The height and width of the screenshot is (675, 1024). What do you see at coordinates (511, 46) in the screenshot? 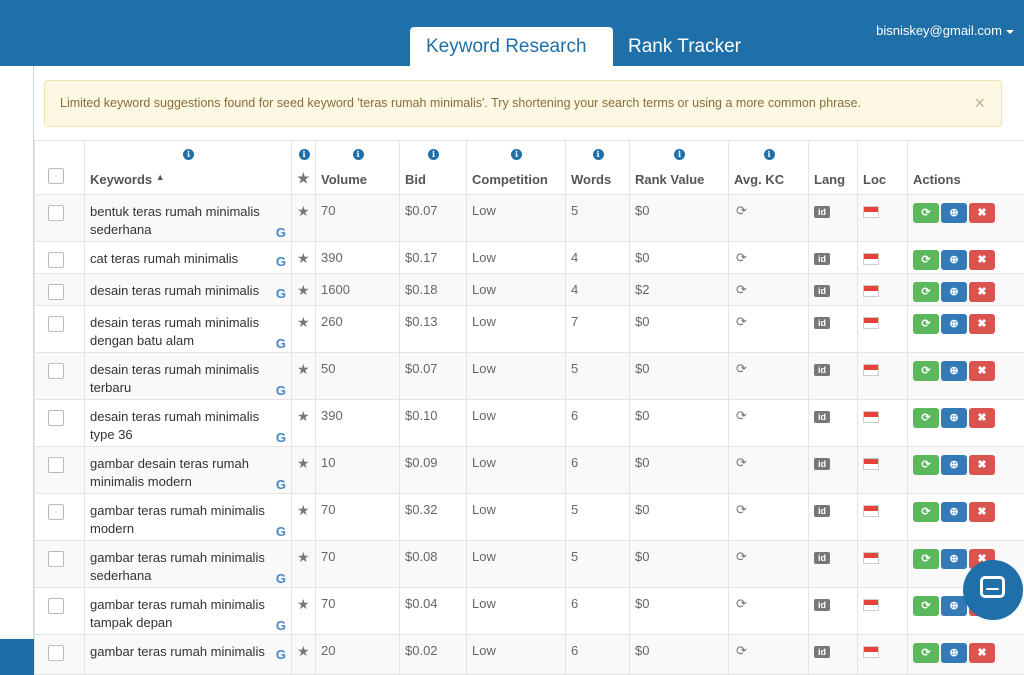
I see `tab-keyword-research: Keyword Research` at bounding box center [511, 46].